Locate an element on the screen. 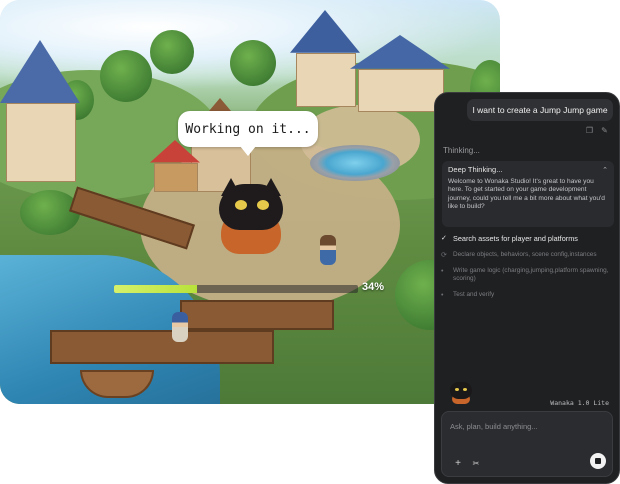  stop-icon is located at coordinates (598, 461).